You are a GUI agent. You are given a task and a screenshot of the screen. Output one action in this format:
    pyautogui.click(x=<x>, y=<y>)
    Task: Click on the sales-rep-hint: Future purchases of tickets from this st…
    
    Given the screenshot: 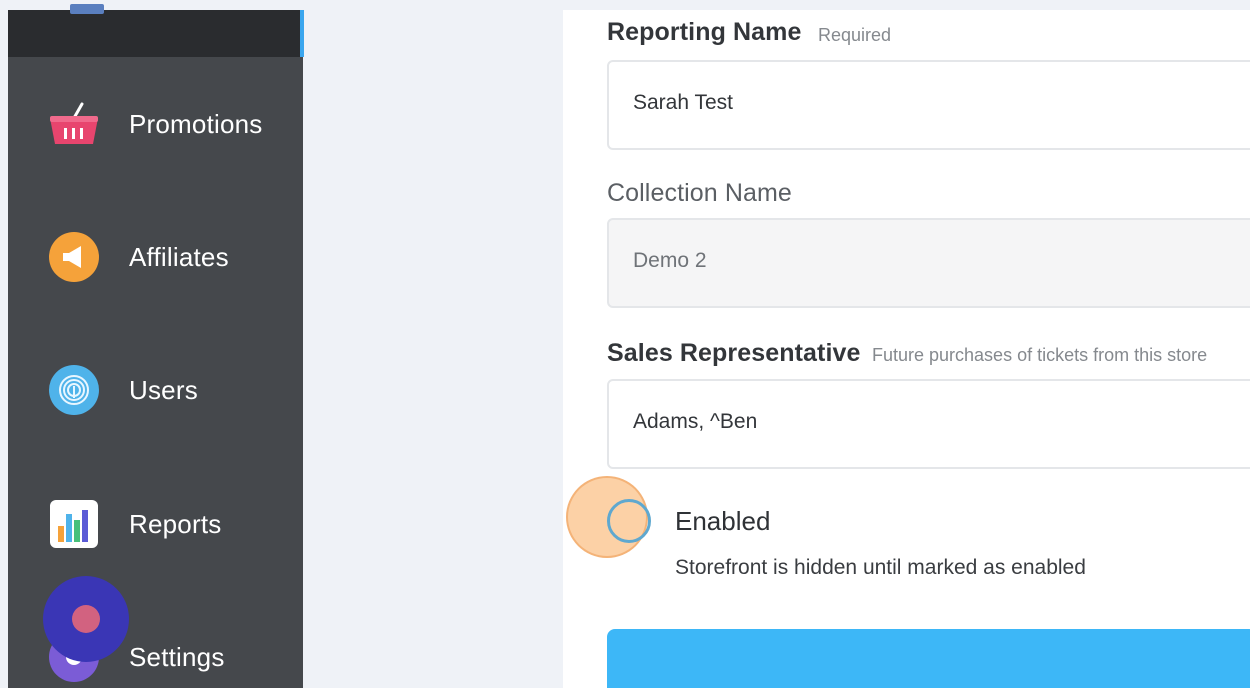 What is the action you would take?
    pyautogui.click(x=1040, y=355)
    